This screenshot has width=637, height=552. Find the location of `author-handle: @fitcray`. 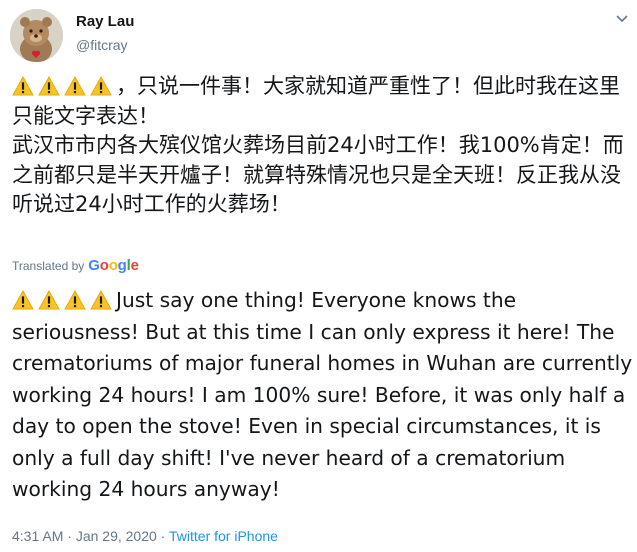

author-handle: @fitcray is located at coordinates (102, 45).